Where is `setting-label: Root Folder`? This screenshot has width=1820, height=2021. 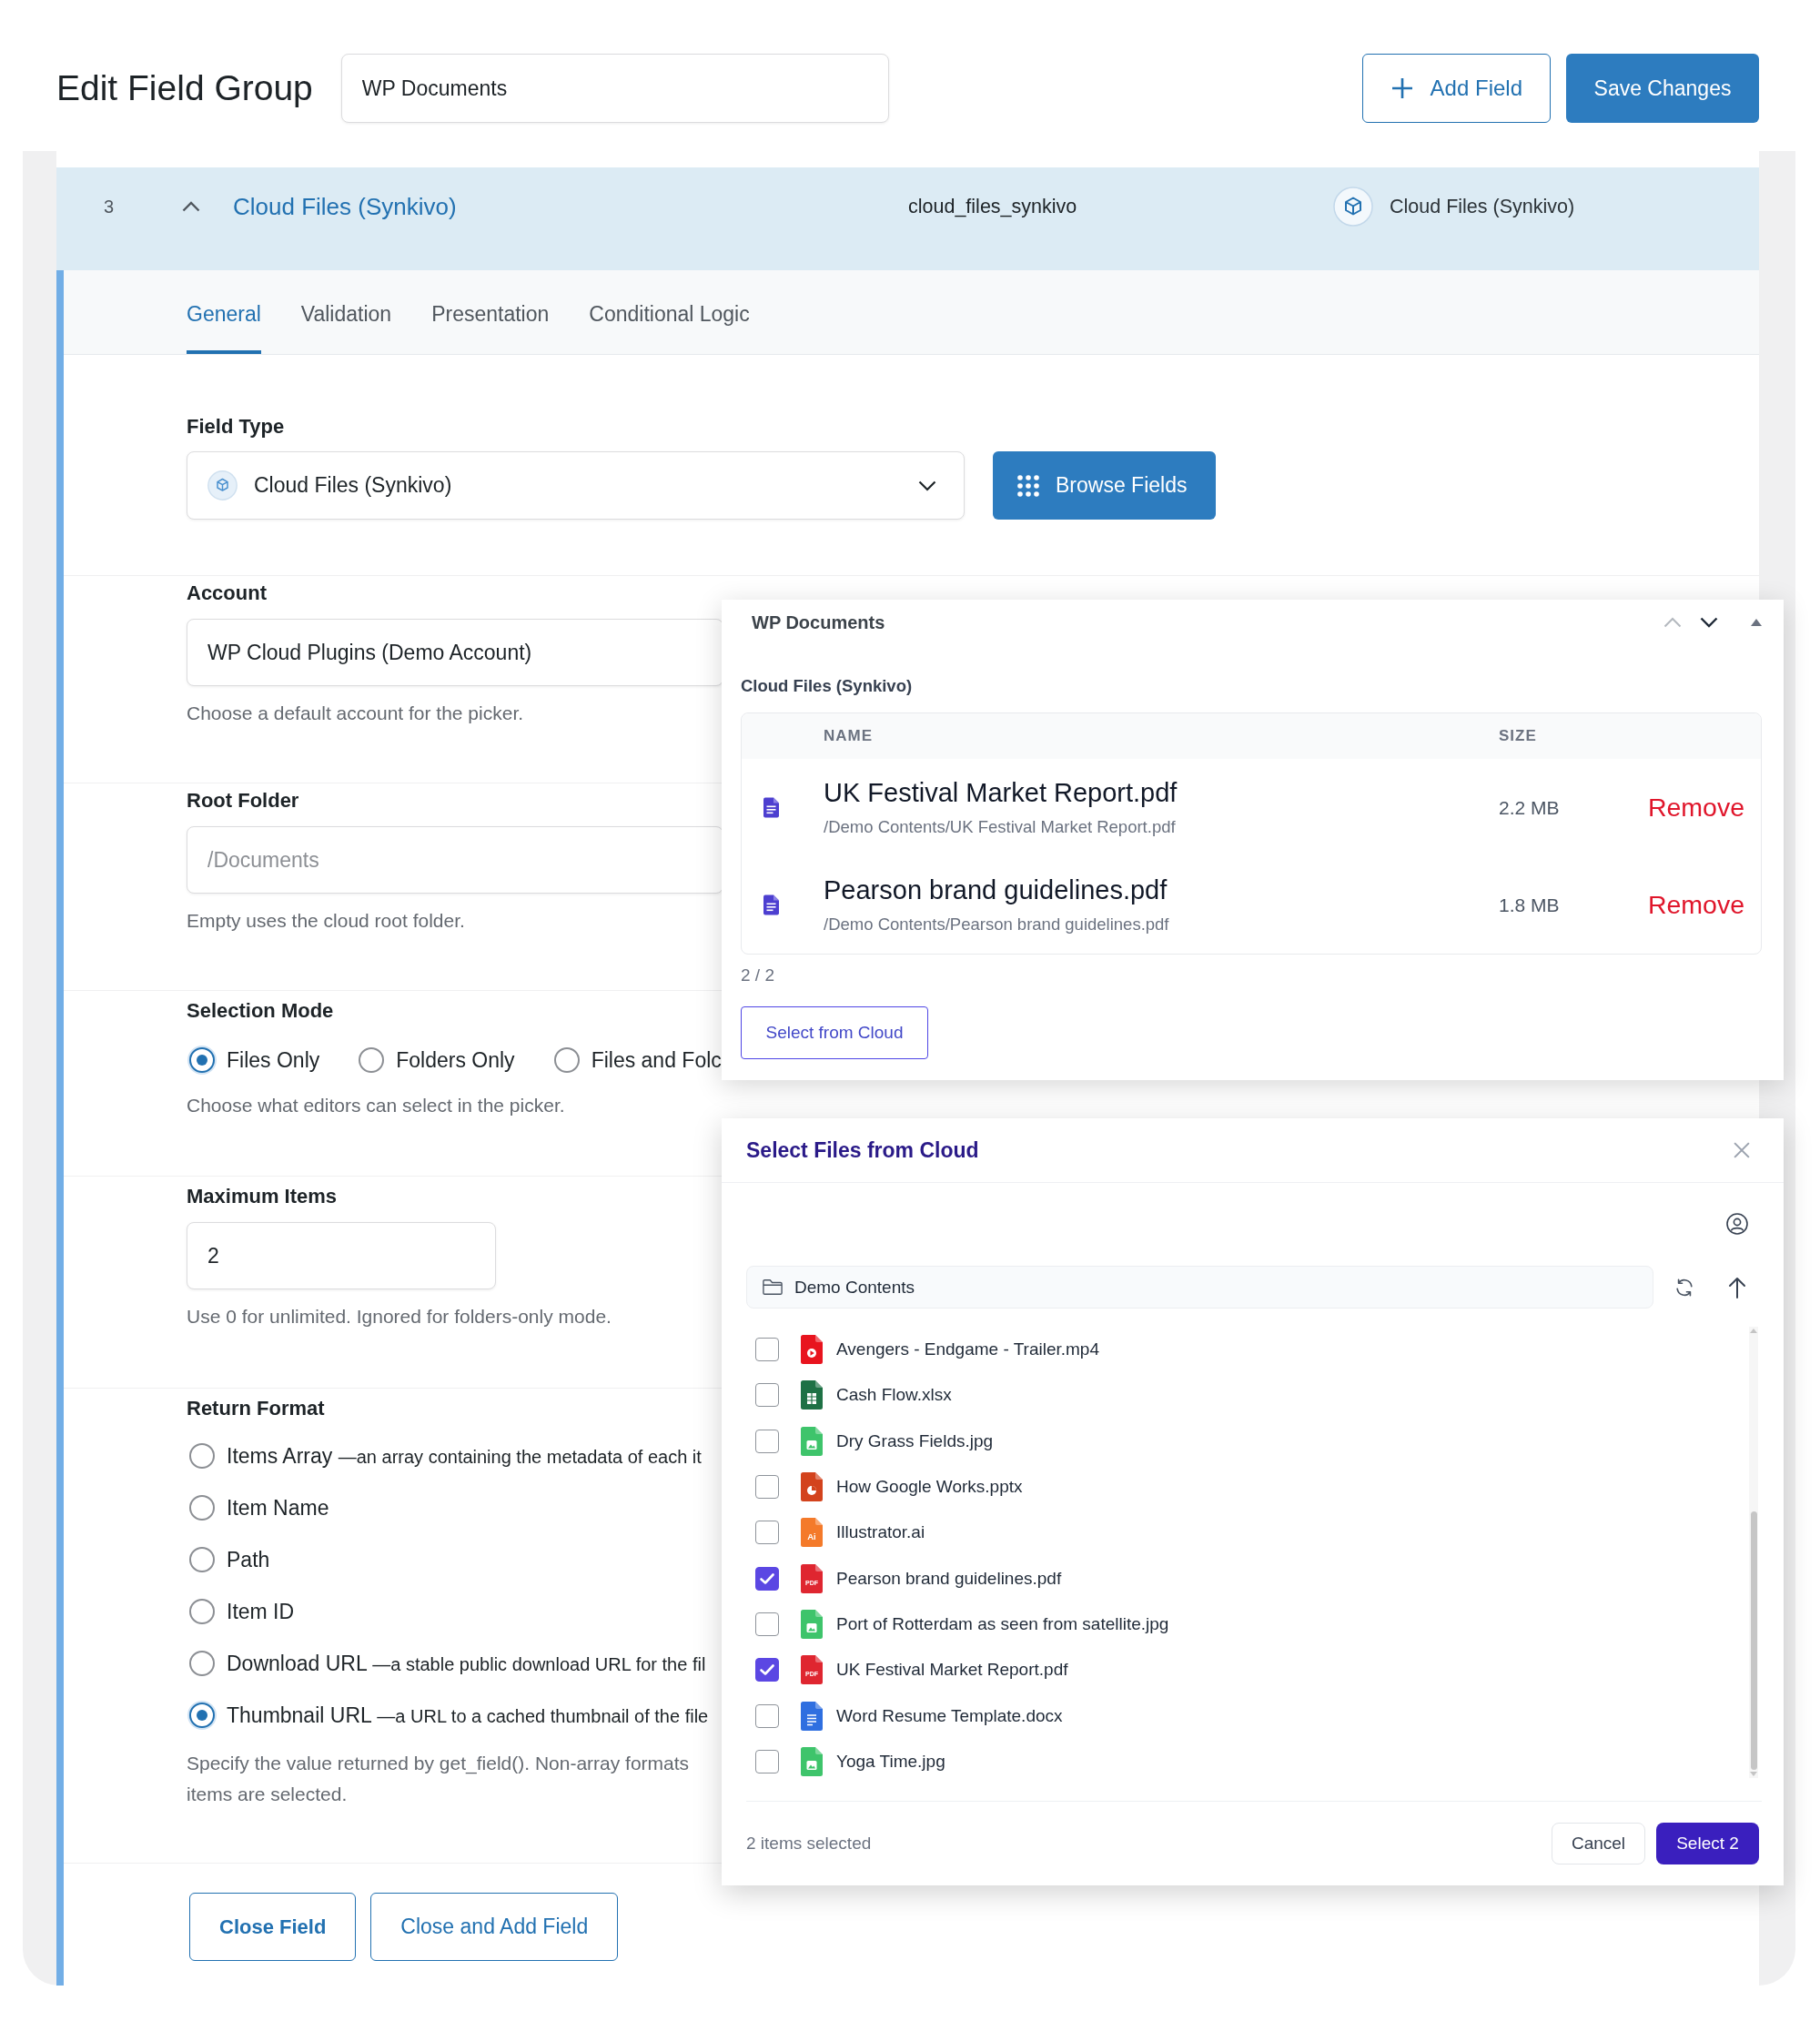 setting-label: Root Folder is located at coordinates (243, 801).